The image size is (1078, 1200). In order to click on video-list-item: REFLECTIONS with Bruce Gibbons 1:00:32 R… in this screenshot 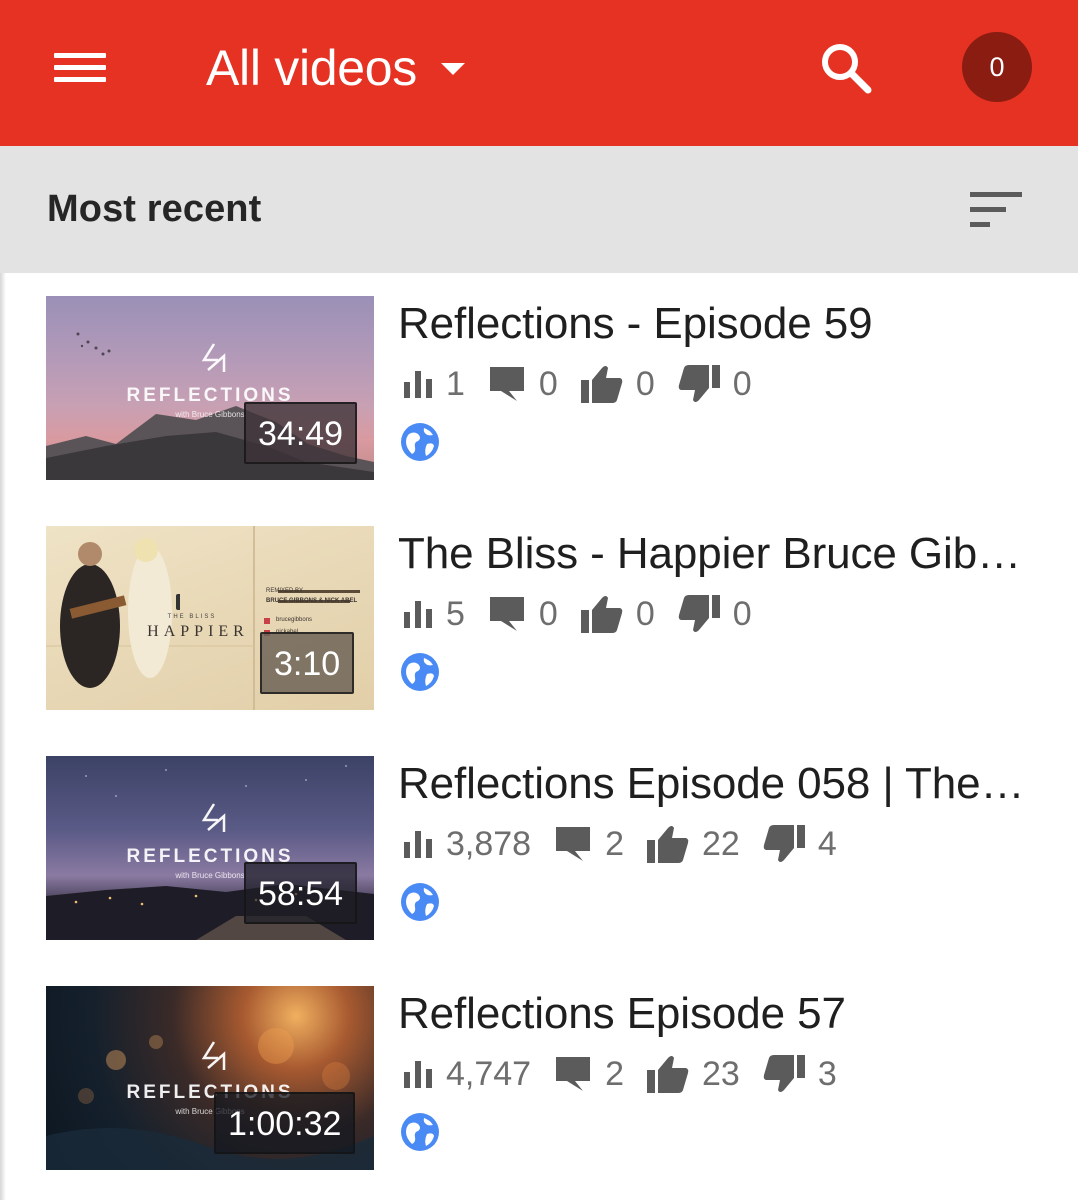, I will do `click(546, 1078)`.